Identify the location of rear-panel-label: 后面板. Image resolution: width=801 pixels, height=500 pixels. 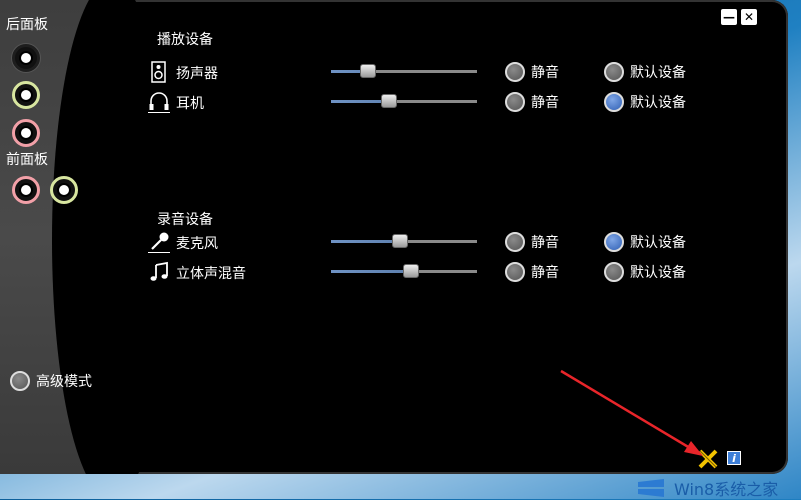
(27, 25).